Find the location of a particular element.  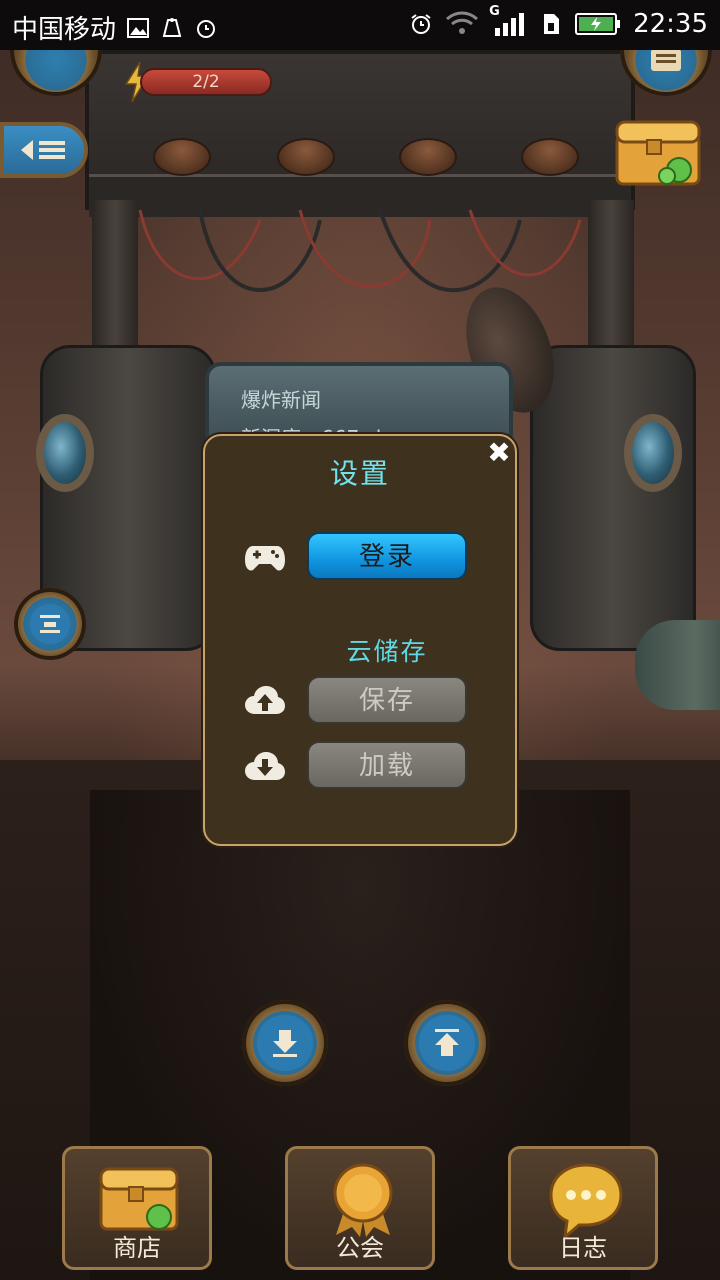

clock: 22:35 is located at coordinates (670, 24).